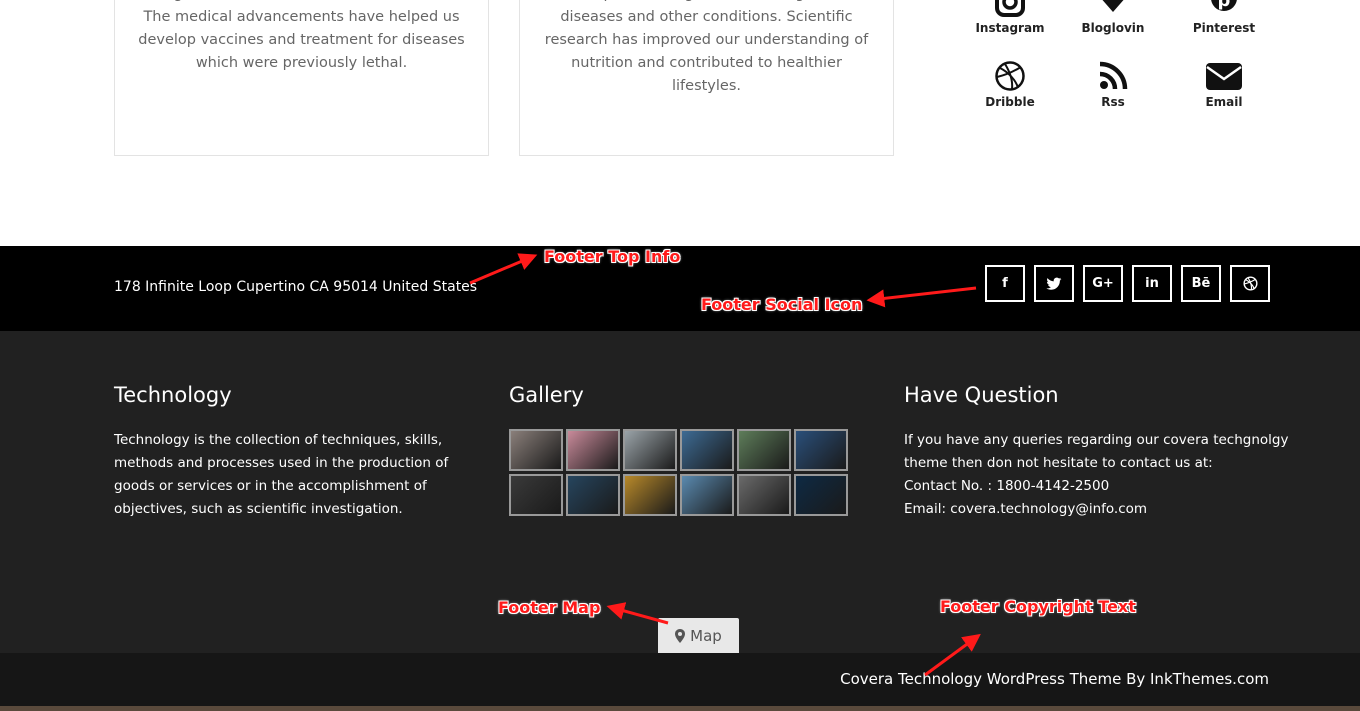  What do you see at coordinates (1224, 76) in the screenshot?
I see `email-icon` at bounding box center [1224, 76].